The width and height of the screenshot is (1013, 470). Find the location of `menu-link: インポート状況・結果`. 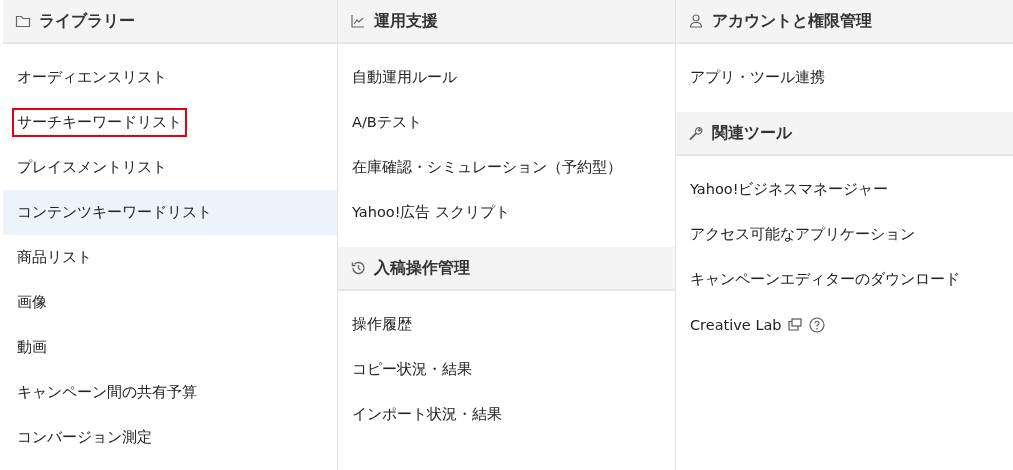

menu-link: インポート状況・結果 is located at coordinates (427, 414).